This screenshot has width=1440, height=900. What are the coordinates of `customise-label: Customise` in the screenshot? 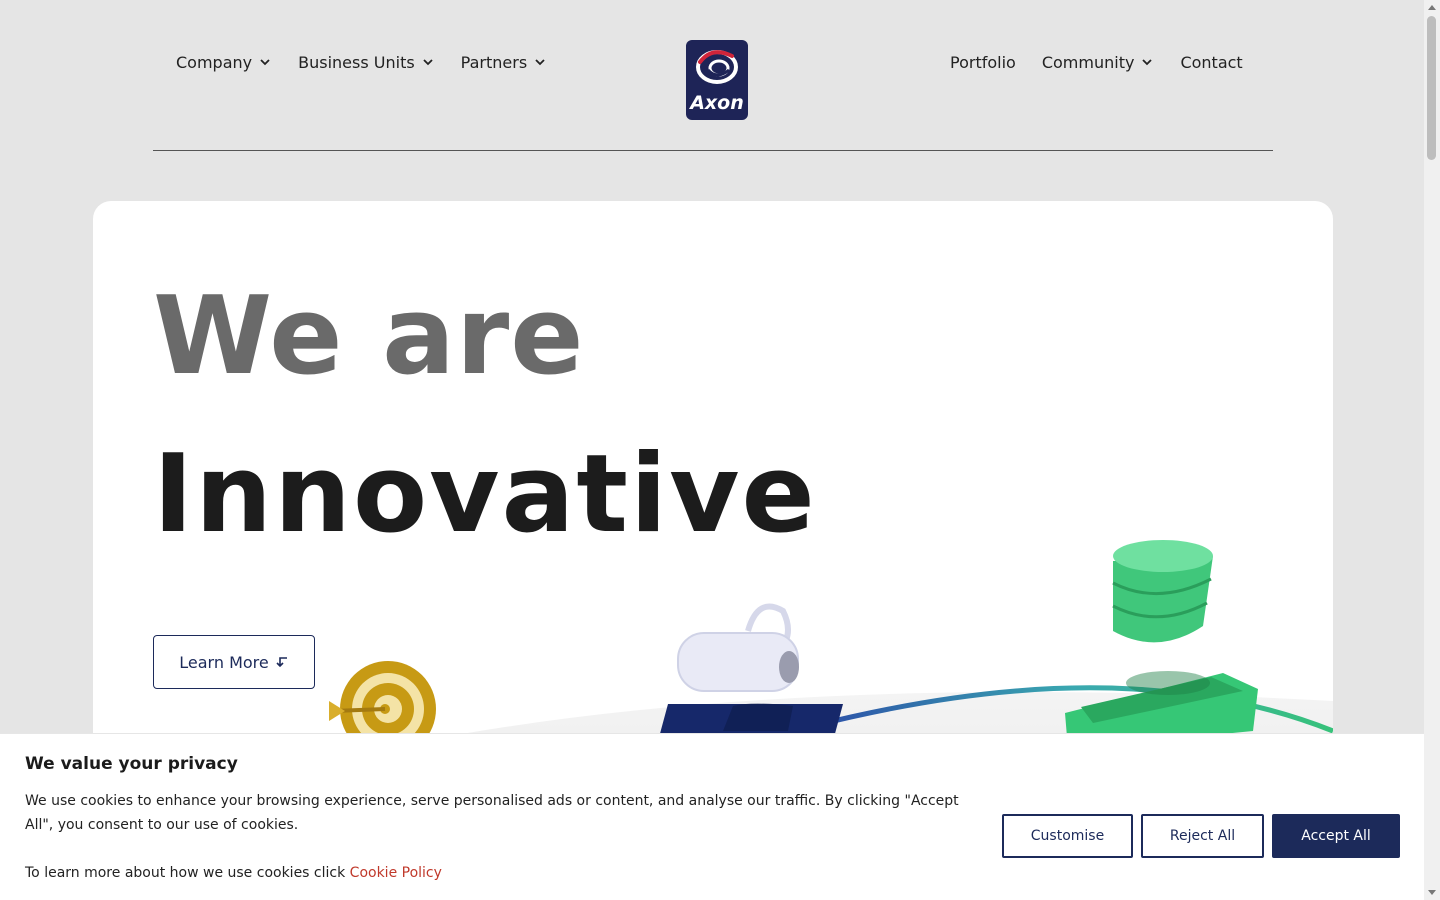 It's located at (1067, 836).